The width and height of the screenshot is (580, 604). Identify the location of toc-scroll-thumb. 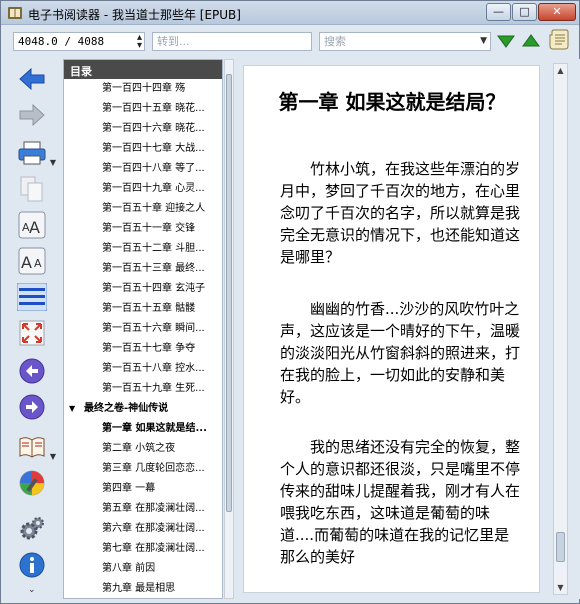
(229, 293).